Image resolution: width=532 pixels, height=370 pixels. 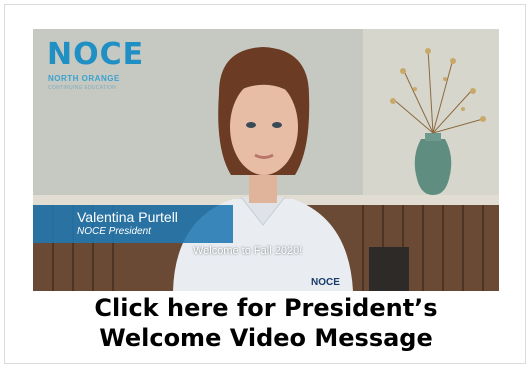 I want to click on speaker-name: Valentina Purtell, so click(x=127, y=217).